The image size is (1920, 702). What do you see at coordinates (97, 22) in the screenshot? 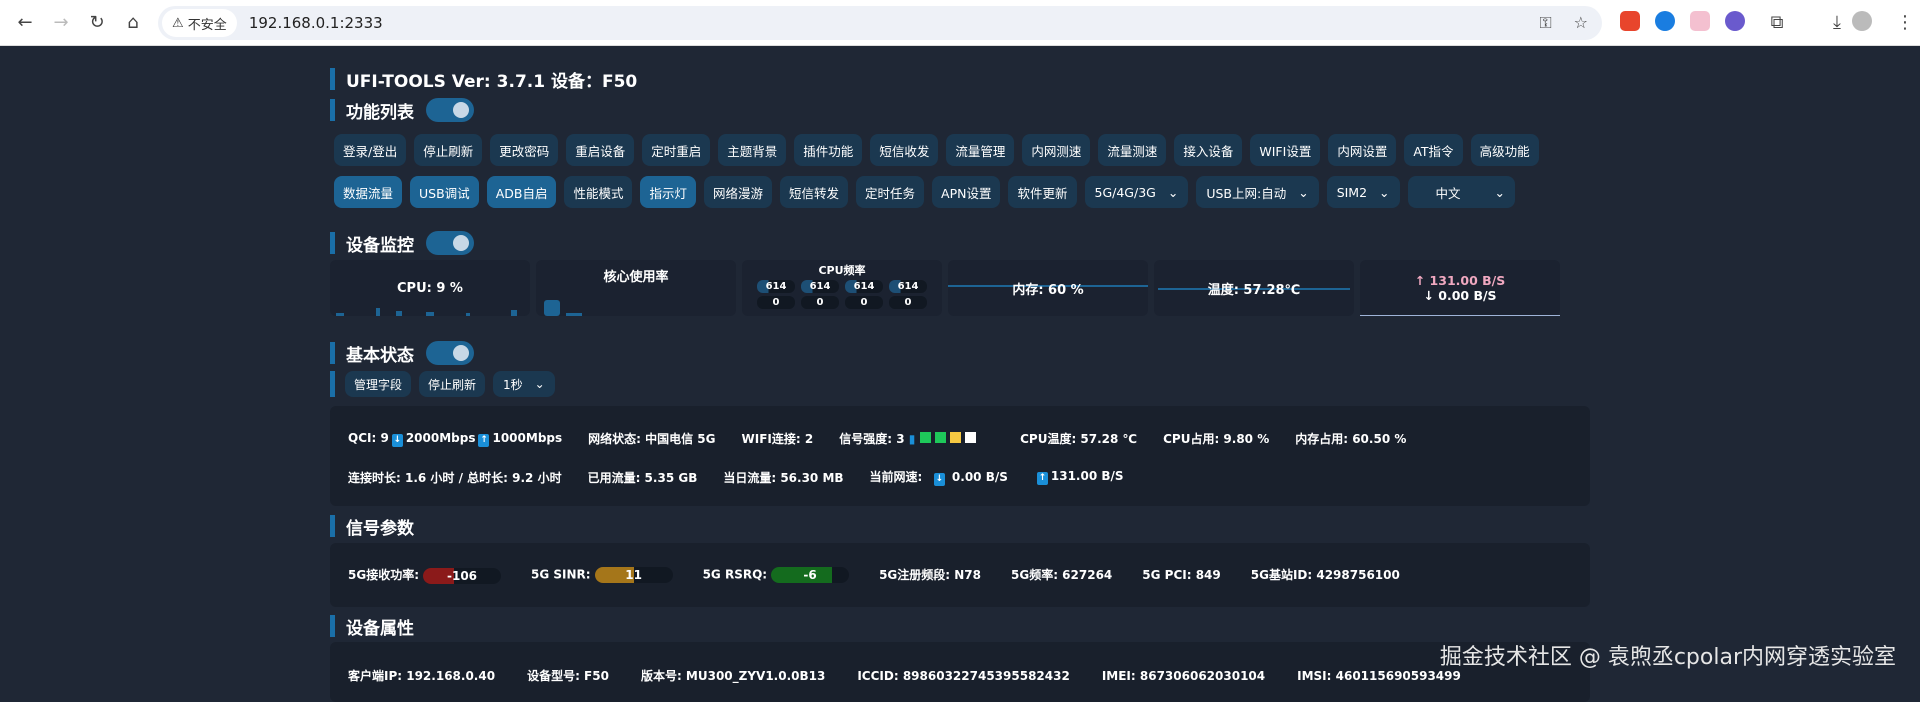
I see `reload-icon: ↻` at bounding box center [97, 22].